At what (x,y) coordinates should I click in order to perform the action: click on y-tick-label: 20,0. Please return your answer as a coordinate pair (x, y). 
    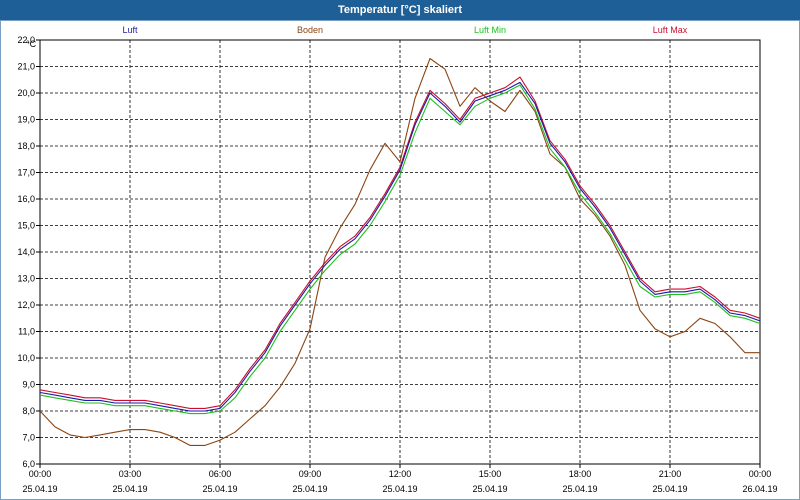
    Looking at the image, I should click on (26, 93).